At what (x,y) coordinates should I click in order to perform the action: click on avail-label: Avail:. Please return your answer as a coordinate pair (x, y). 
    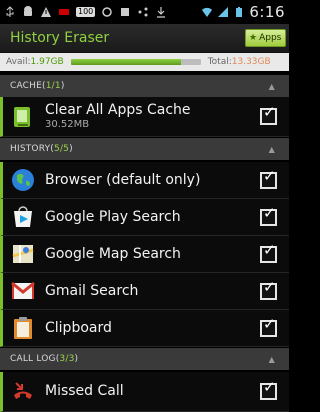
    Looking at the image, I should click on (18, 62).